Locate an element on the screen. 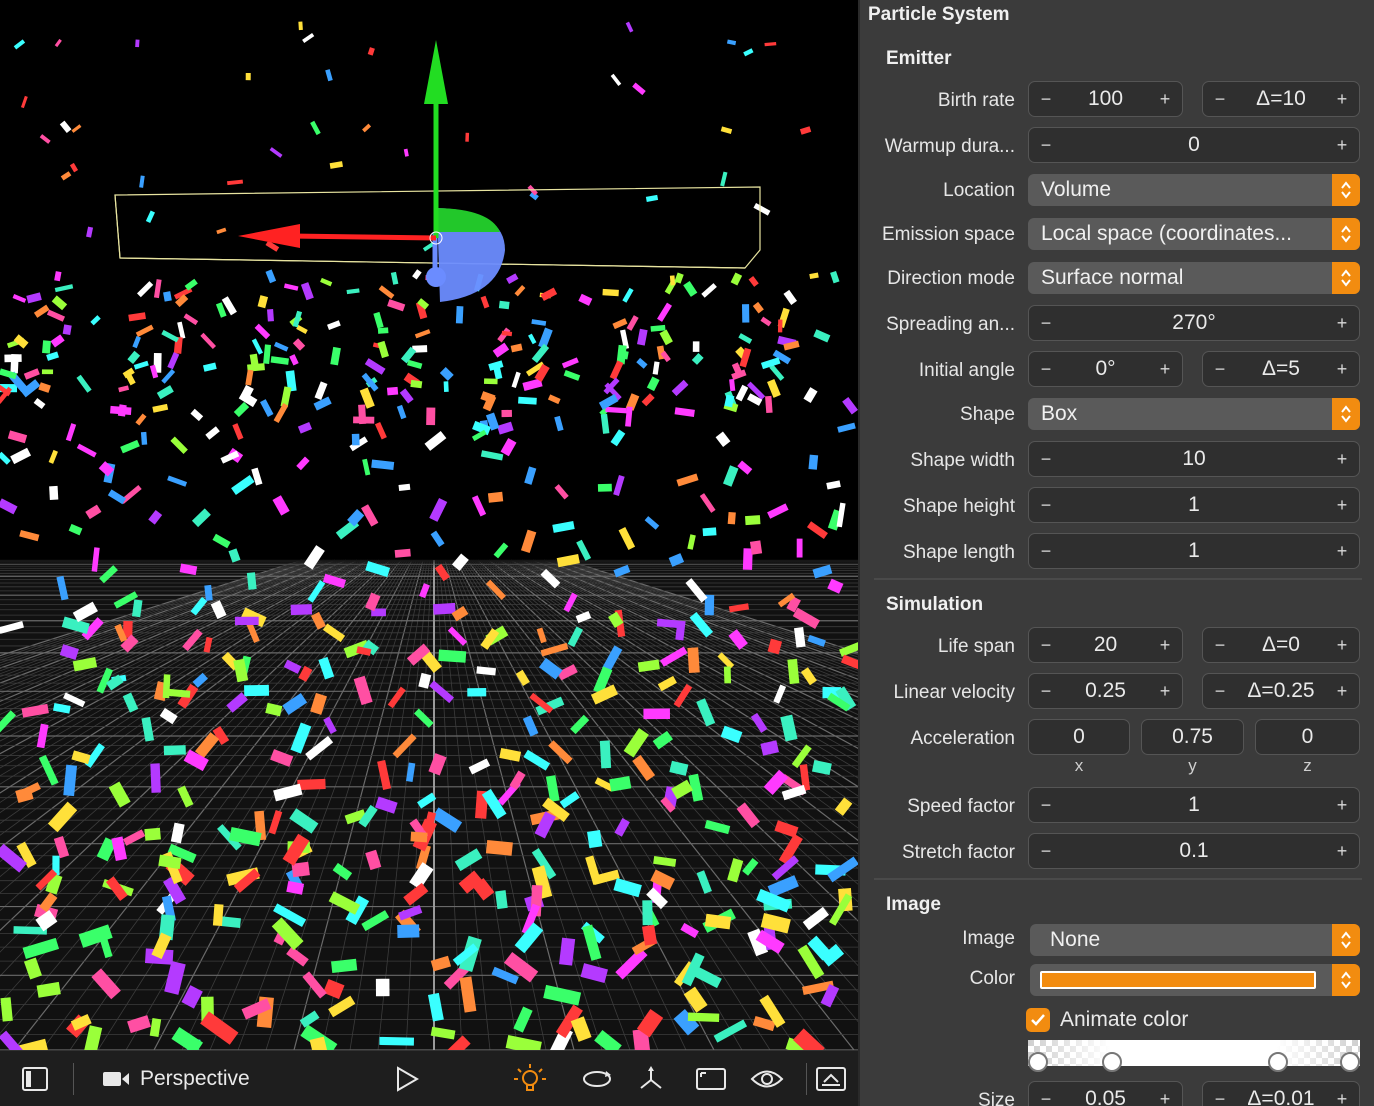 Image resolution: width=1374 pixels, height=1106 pixels. initial-angle-value: 0° is located at coordinates (1105, 369).